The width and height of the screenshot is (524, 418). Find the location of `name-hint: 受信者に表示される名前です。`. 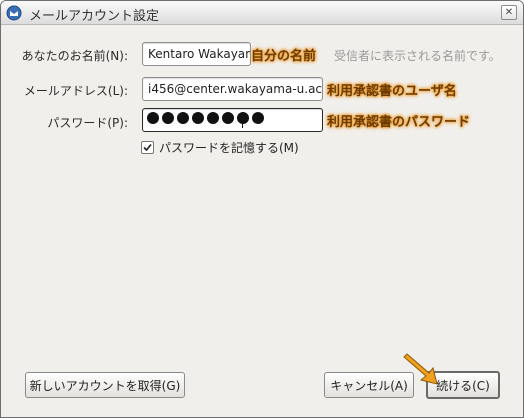

name-hint: 受信者に表示される名前です。 is located at coordinates (417, 56).